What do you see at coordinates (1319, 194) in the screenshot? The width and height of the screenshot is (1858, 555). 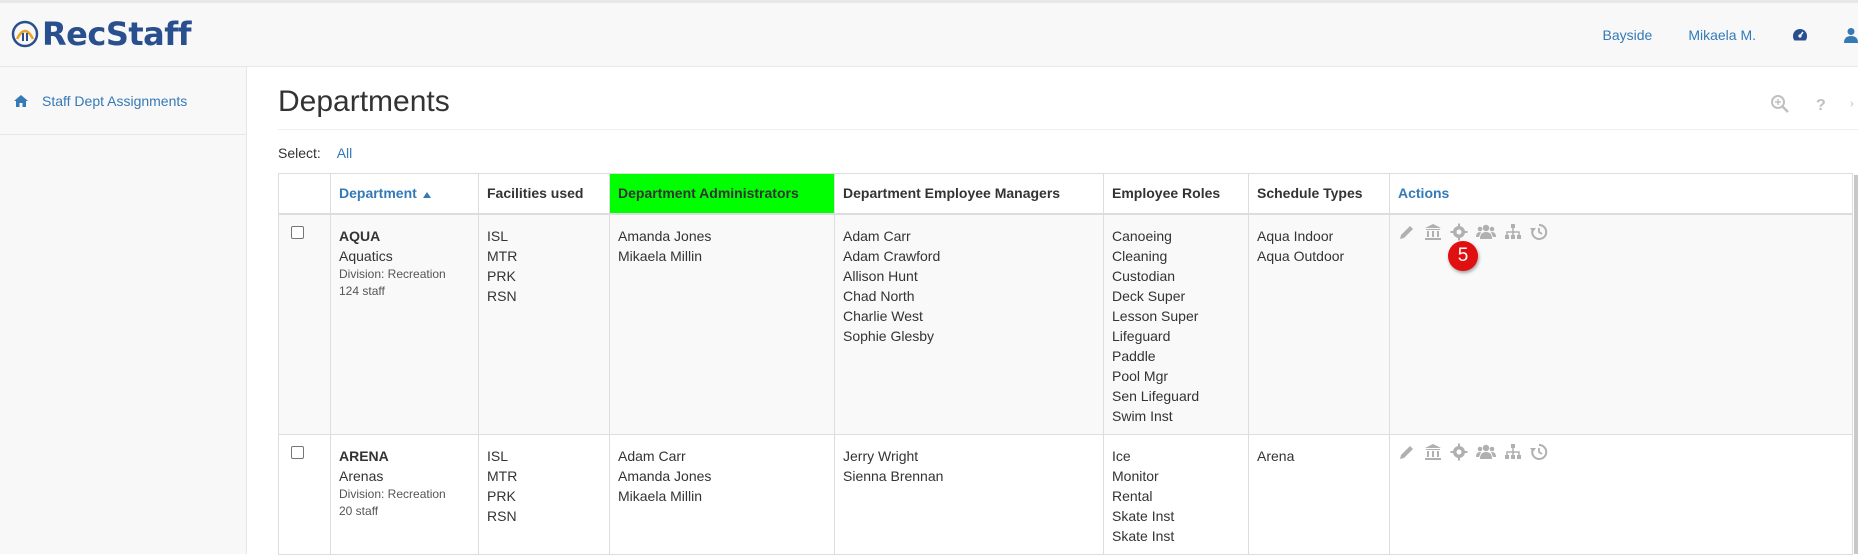 I see `header-schedule-types: Schedule Types` at bounding box center [1319, 194].